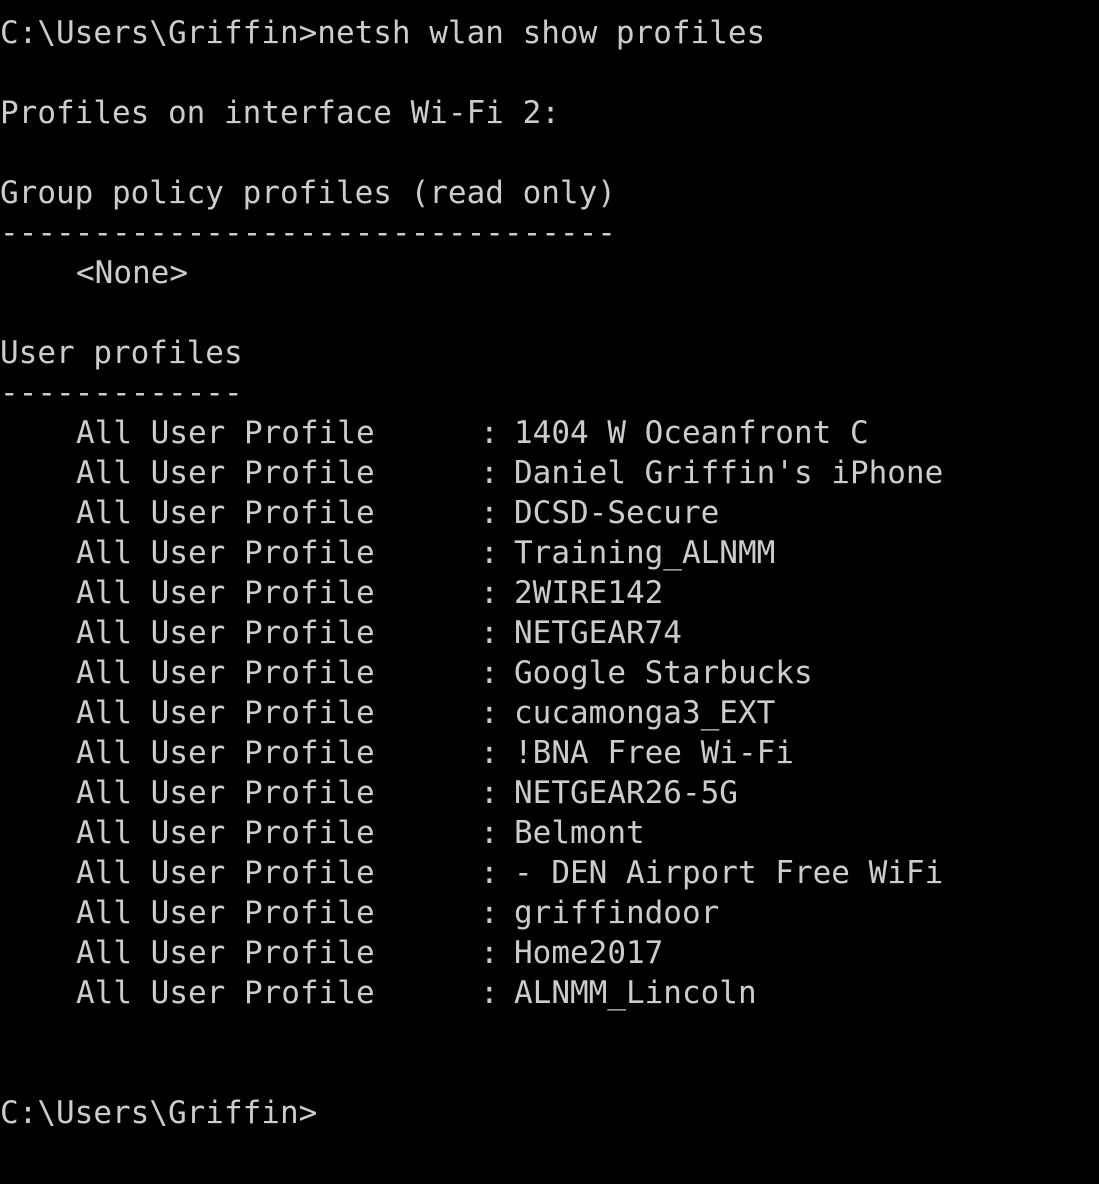 The height and width of the screenshot is (1184, 1099). What do you see at coordinates (159, 1113) in the screenshot?
I see `final-prompt: C:\Users\Griffin>` at bounding box center [159, 1113].